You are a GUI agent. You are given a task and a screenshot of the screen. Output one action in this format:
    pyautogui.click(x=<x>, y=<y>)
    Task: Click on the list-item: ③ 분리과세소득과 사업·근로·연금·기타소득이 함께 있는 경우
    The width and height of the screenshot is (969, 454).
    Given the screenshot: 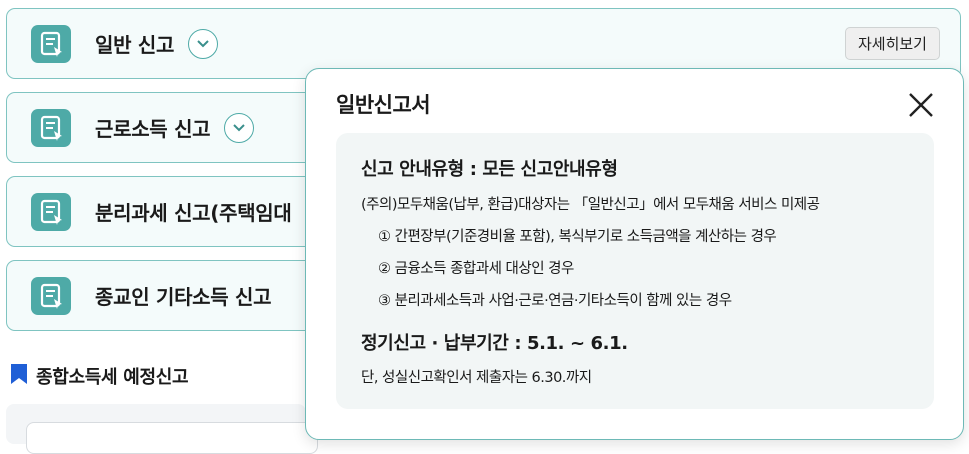 What is the action you would take?
    pyautogui.click(x=555, y=301)
    